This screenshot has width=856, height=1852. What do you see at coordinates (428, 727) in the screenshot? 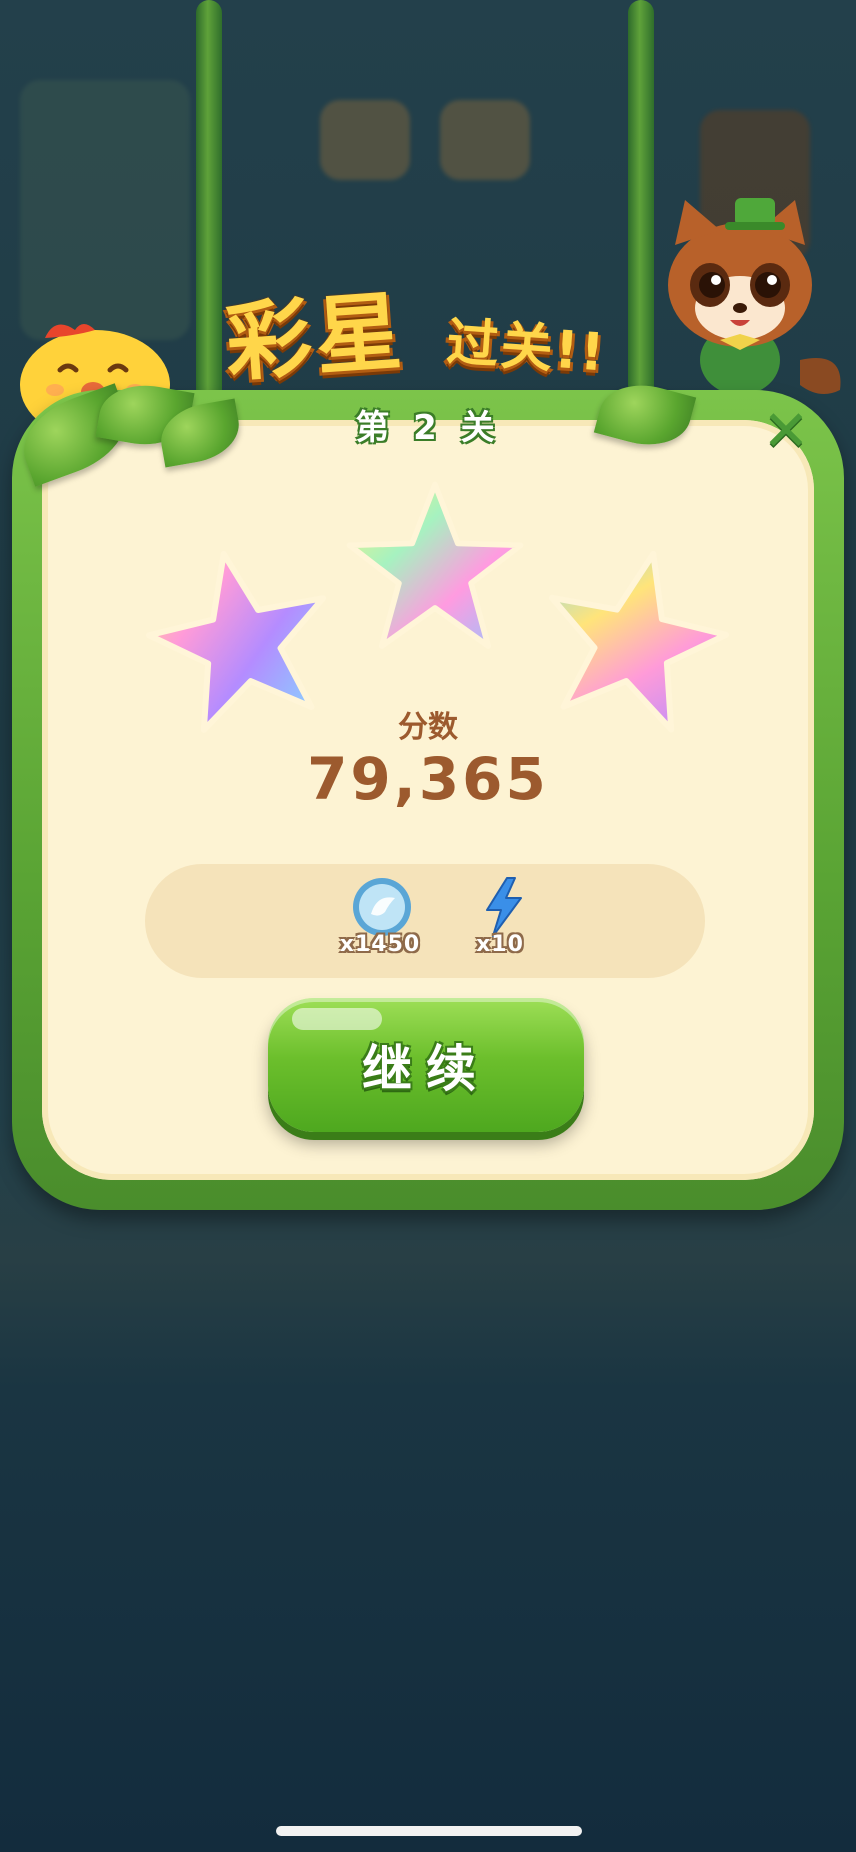
I see `score-label: 分数` at bounding box center [428, 727].